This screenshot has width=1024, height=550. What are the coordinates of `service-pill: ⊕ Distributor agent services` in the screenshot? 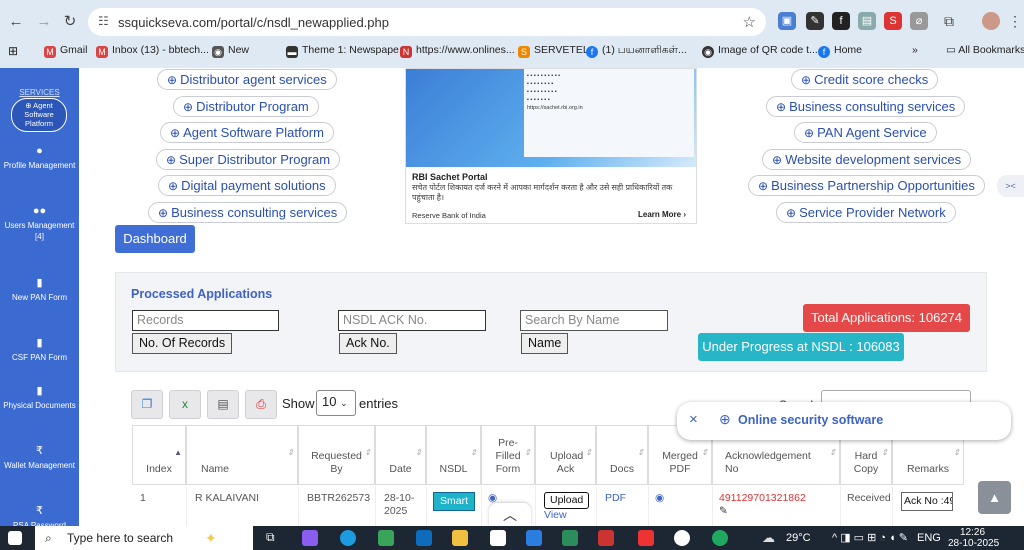 It's located at (247, 79).